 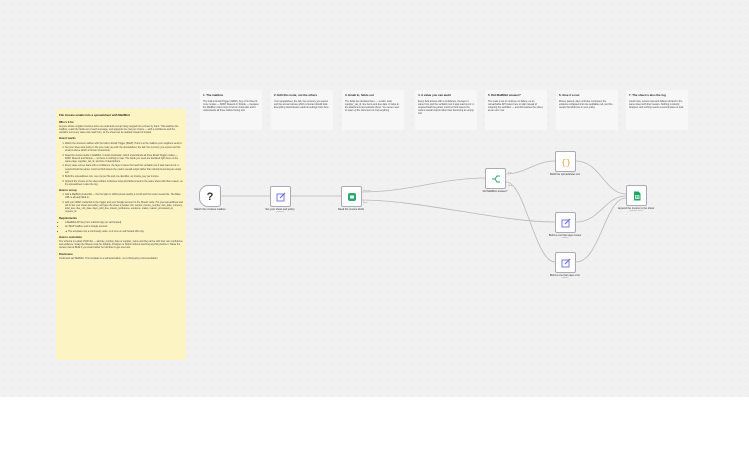 I want to click on node-append-to-sheet, so click(x=636, y=195).